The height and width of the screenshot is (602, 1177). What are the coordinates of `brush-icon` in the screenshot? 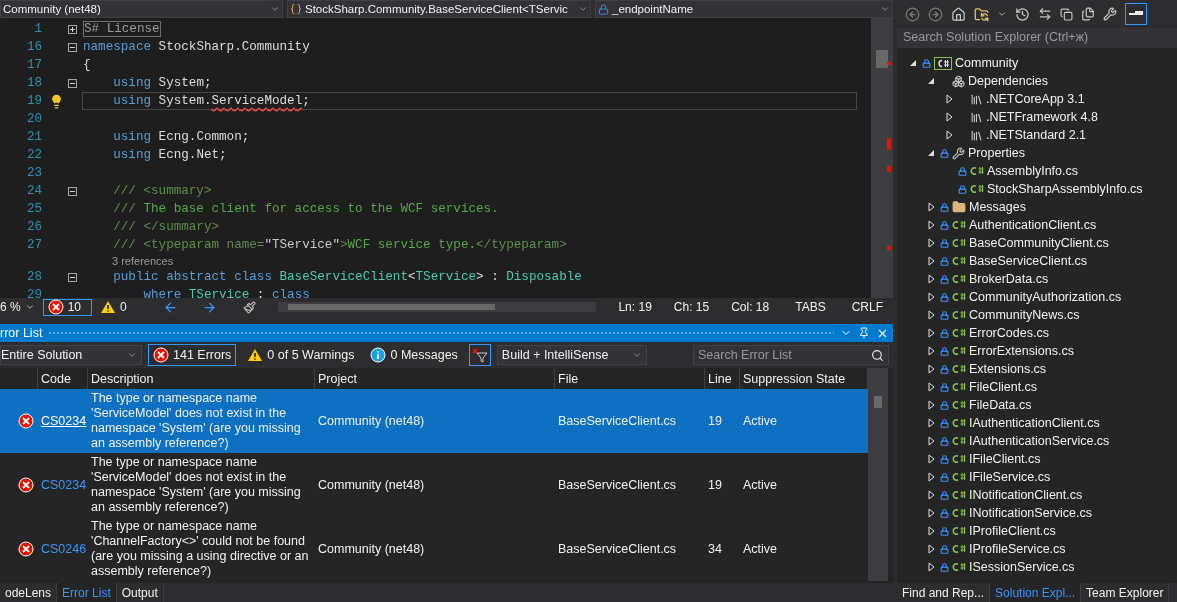 It's located at (249, 307).